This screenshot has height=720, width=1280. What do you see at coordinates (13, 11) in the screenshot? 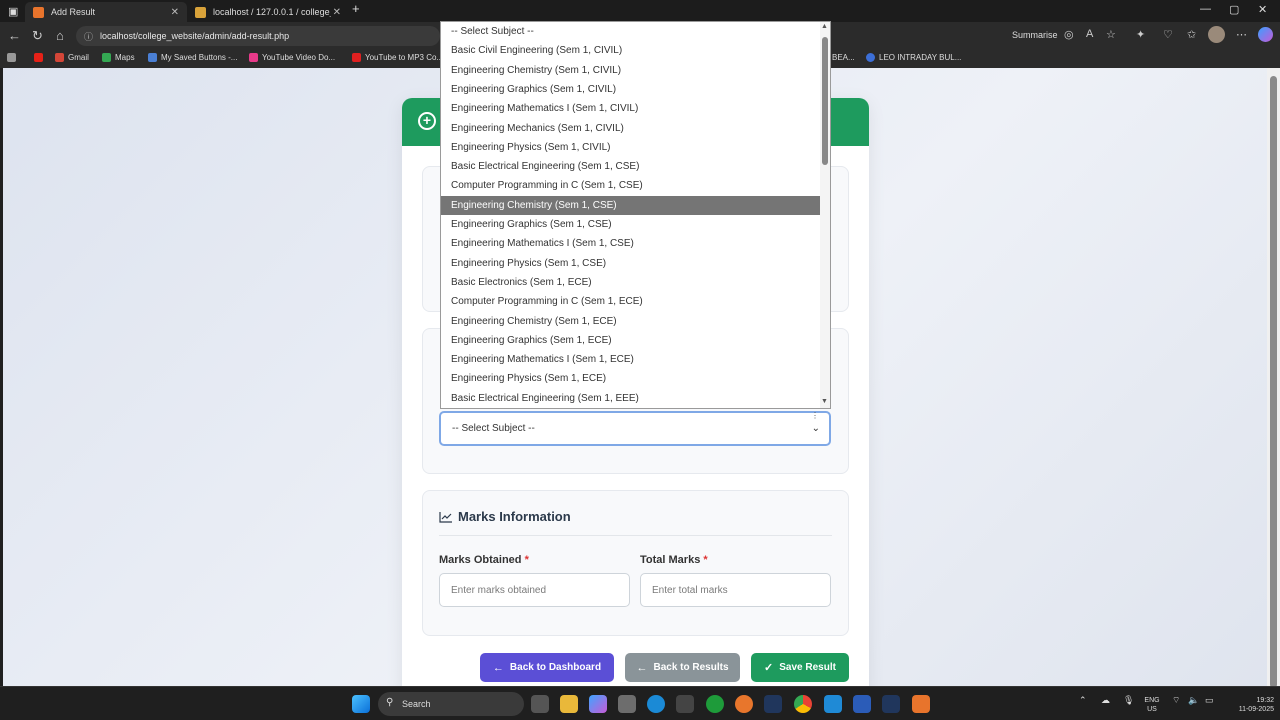
I see `tab-actions-icon: ▣` at bounding box center [13, 11].